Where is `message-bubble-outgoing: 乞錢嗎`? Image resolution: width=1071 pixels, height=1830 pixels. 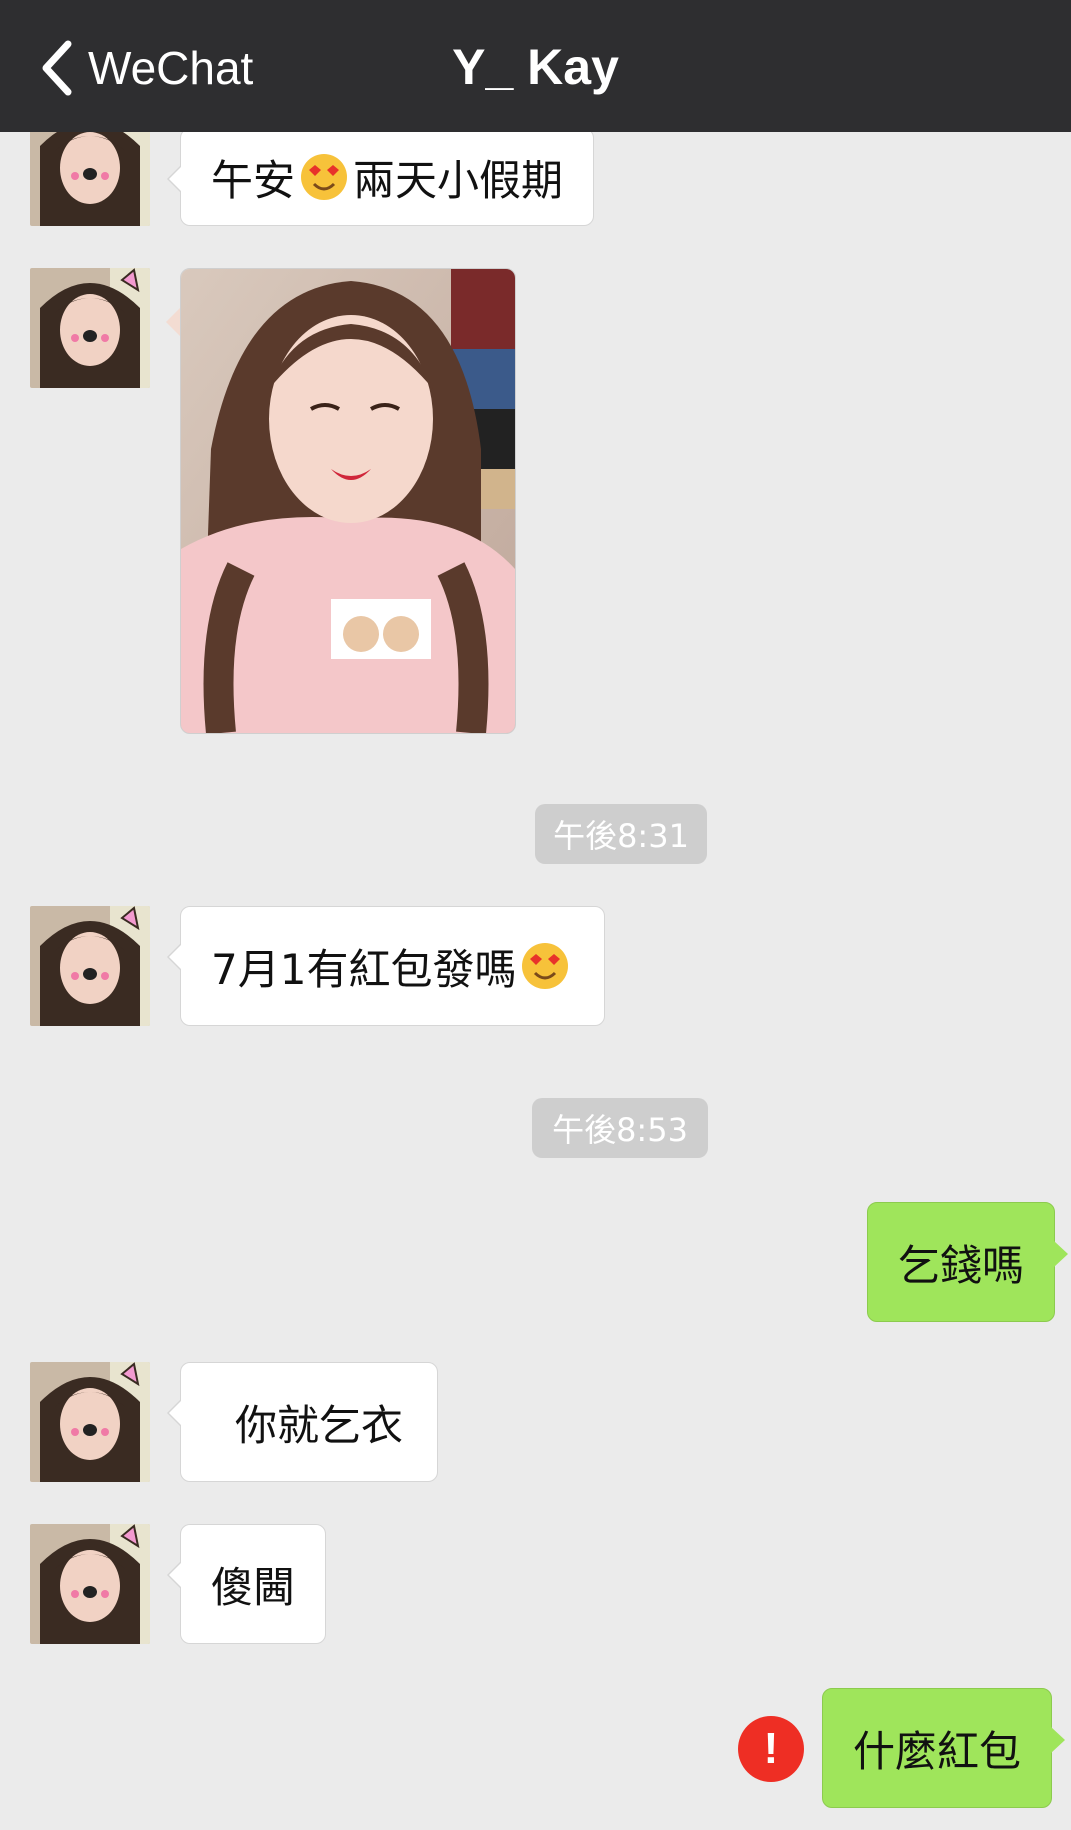 message-bubble-outgoing: 乞錢嗎 is located at coordinates (968, 1262).